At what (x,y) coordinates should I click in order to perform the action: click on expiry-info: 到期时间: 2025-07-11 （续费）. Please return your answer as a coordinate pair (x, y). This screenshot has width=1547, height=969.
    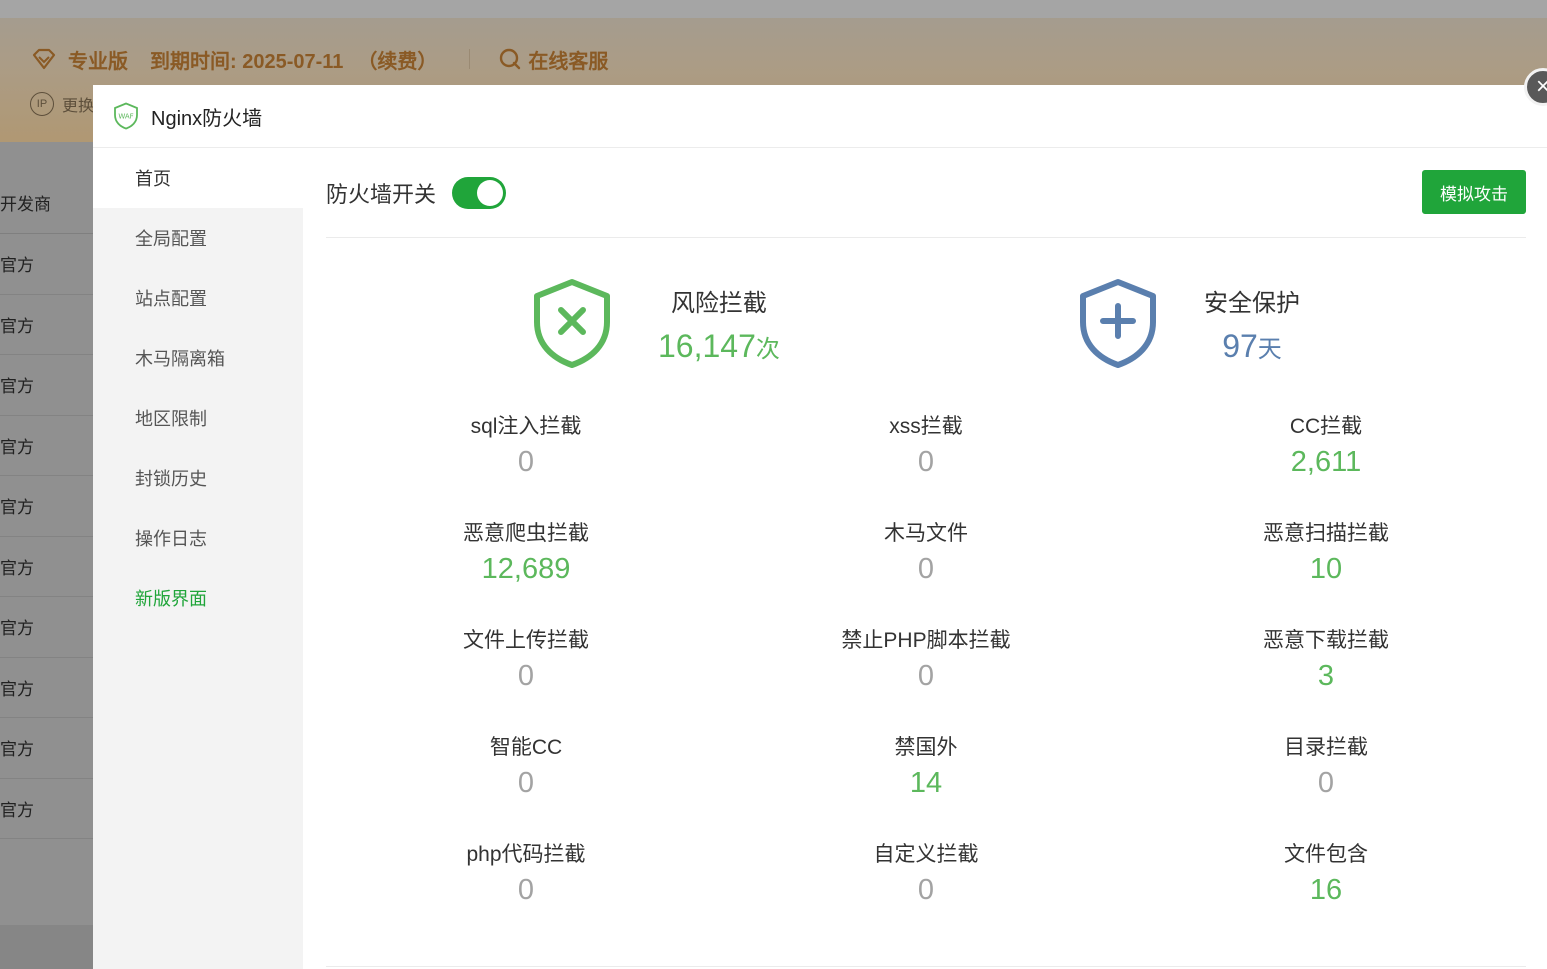
    Looking at the image, I should click on (293, 59).